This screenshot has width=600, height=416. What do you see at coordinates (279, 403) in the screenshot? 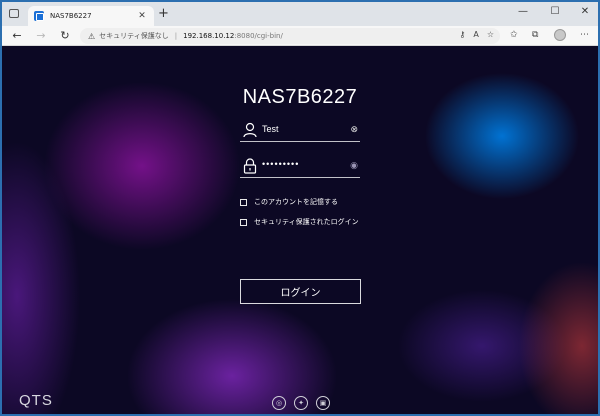
I see `mobile-app-icon: ◎` at bounding box center [279, 403].